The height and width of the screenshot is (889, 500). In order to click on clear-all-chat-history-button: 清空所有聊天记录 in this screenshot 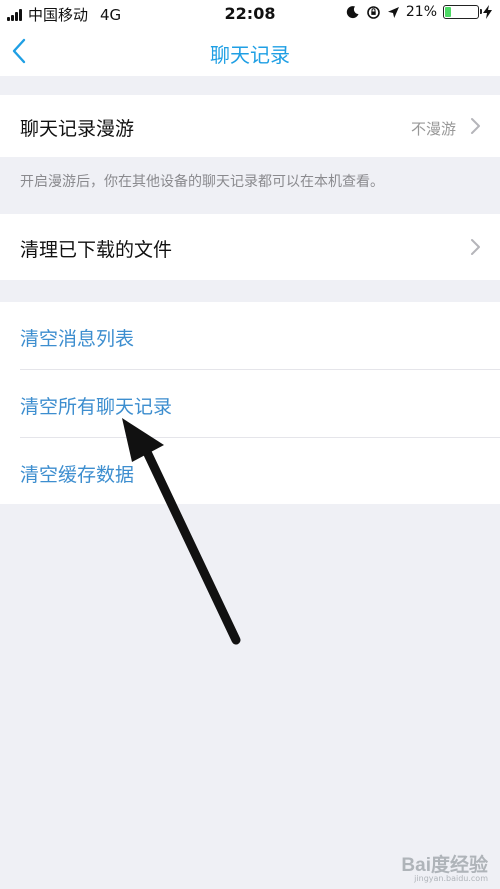, I will do `click(250, 403)`.